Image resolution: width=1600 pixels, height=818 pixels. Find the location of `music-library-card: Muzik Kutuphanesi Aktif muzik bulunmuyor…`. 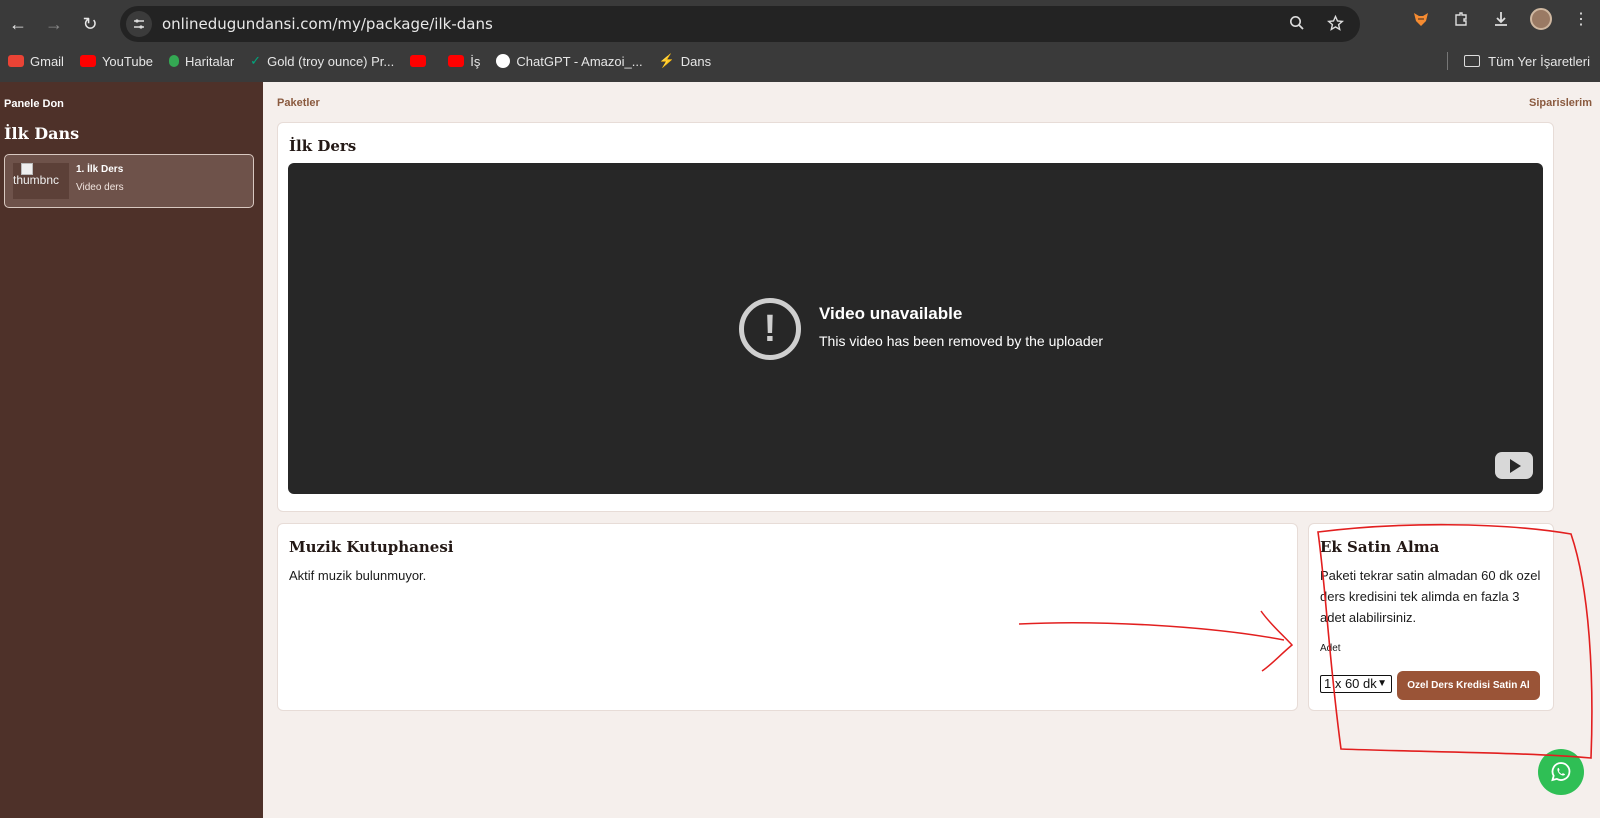

music-library-card: Muzik Kutuphanesi Aktif muzik bulunmuyor… is located at coordinates (787, 617).